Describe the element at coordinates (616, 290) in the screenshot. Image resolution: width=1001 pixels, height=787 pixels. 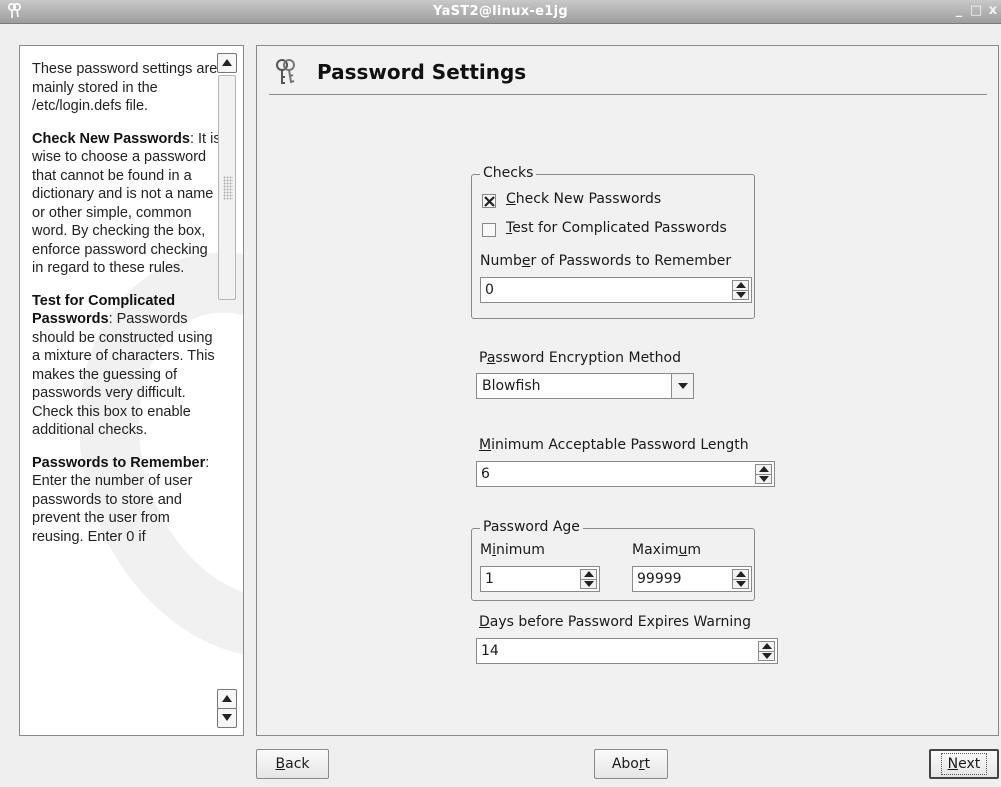
I see `passwords-to-remember-spinbox: 0` at that location.